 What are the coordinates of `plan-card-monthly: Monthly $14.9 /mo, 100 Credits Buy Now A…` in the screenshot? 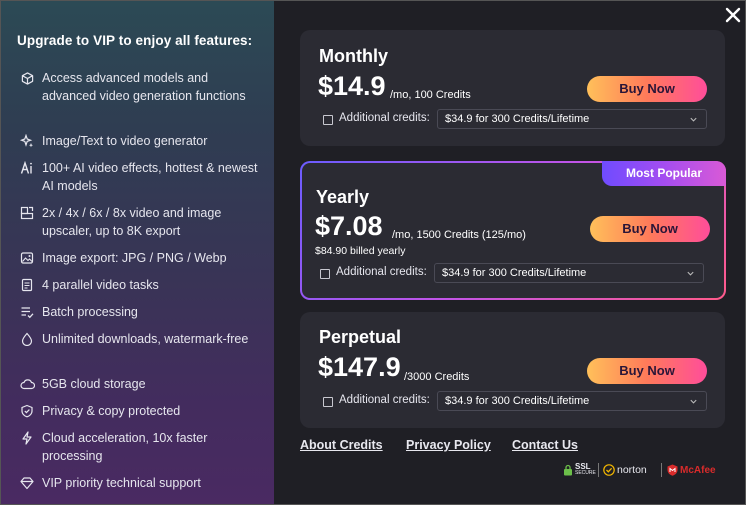 It's located at (512, 88).